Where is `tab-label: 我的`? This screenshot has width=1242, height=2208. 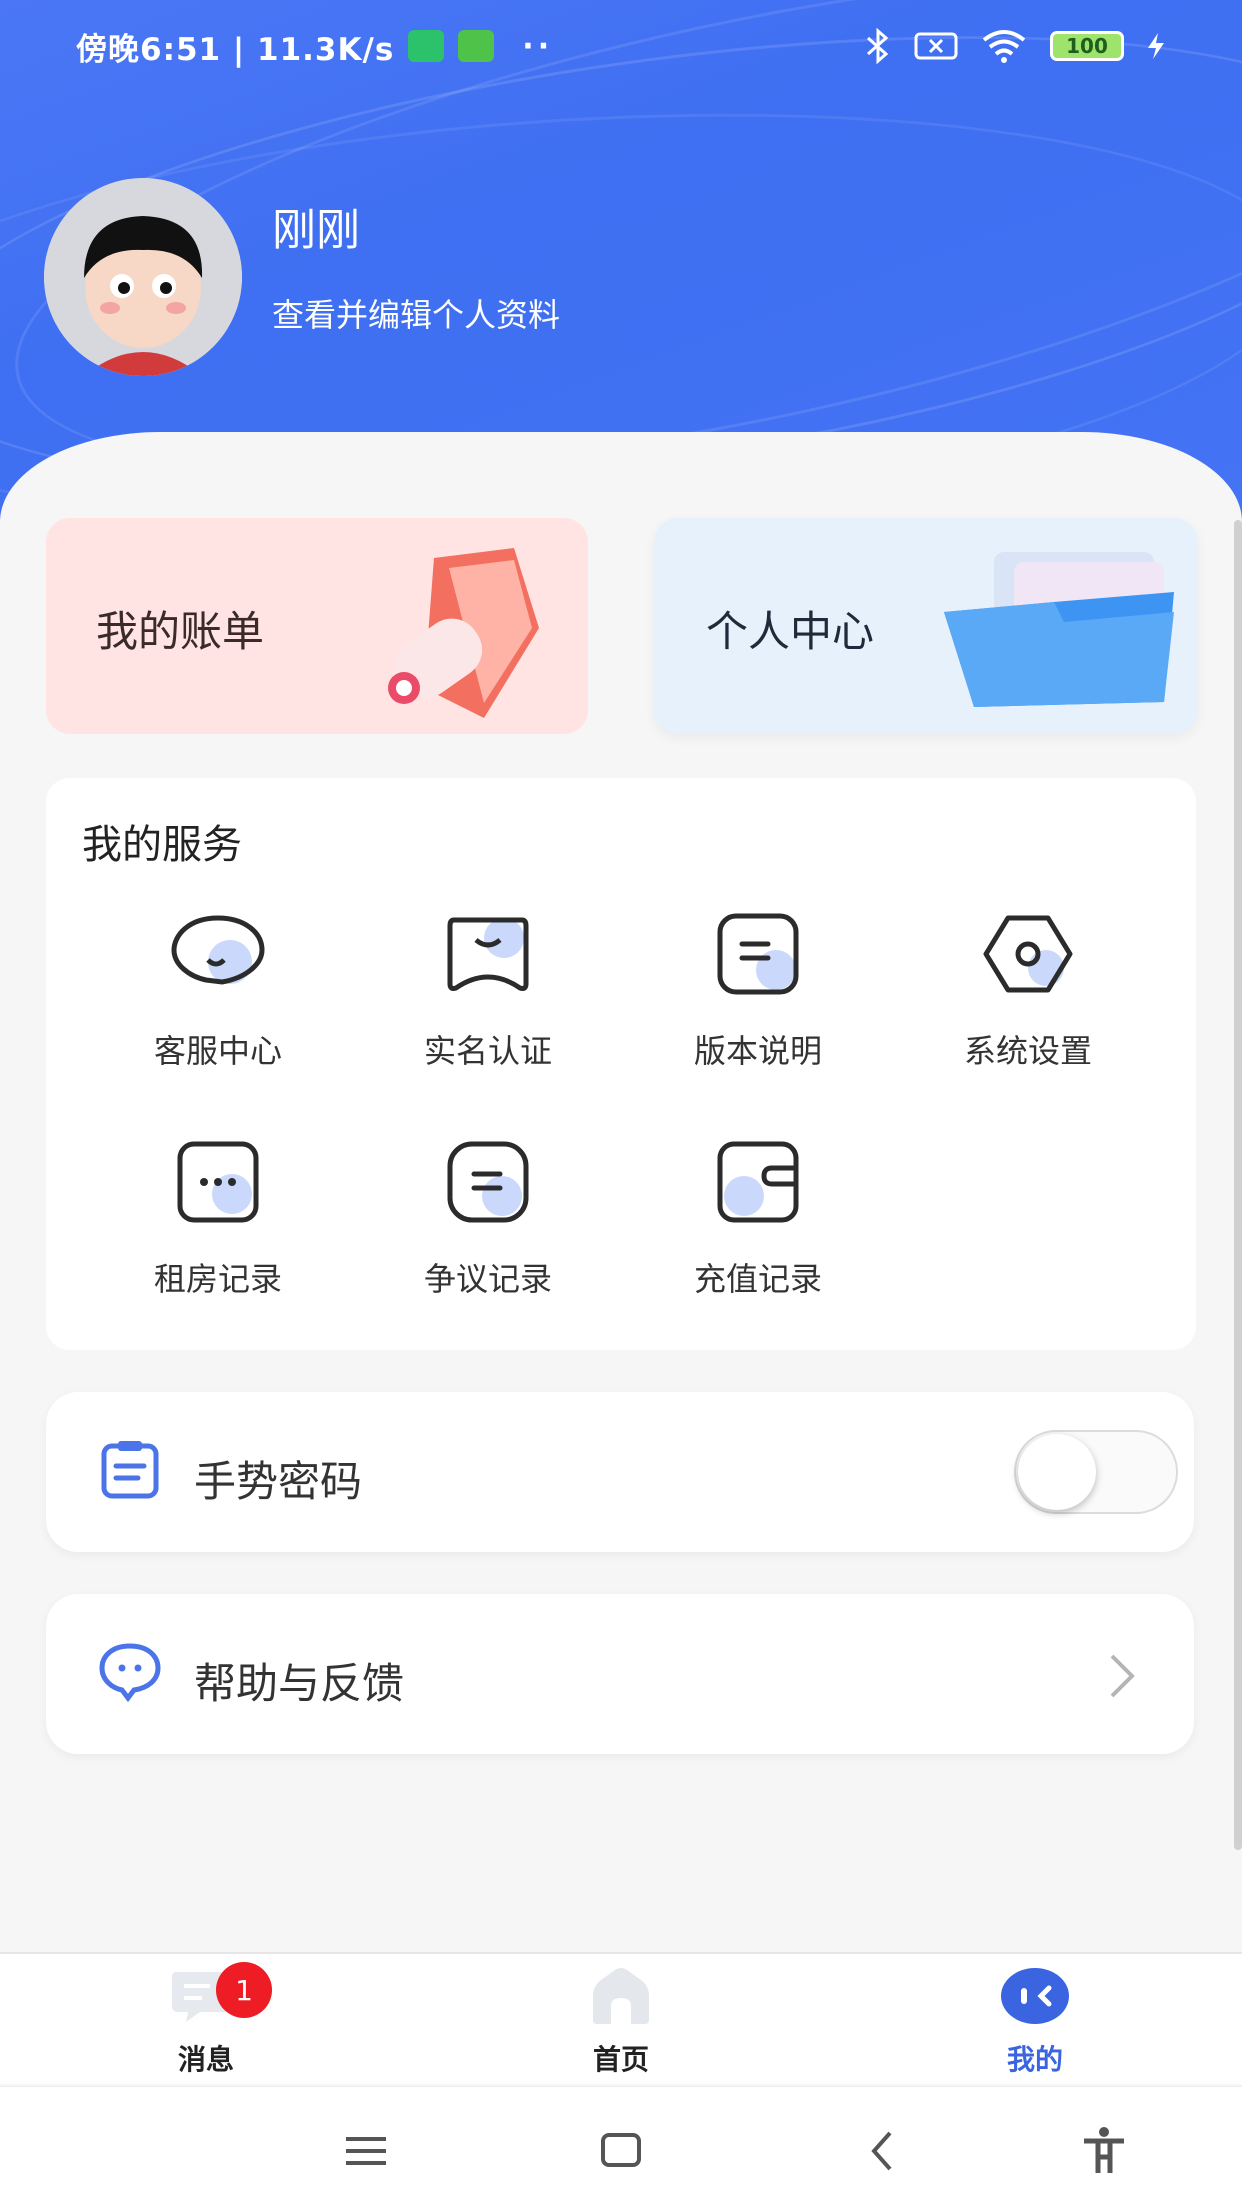
tab-label: 我的 is located at coordinates (1034, 2059).